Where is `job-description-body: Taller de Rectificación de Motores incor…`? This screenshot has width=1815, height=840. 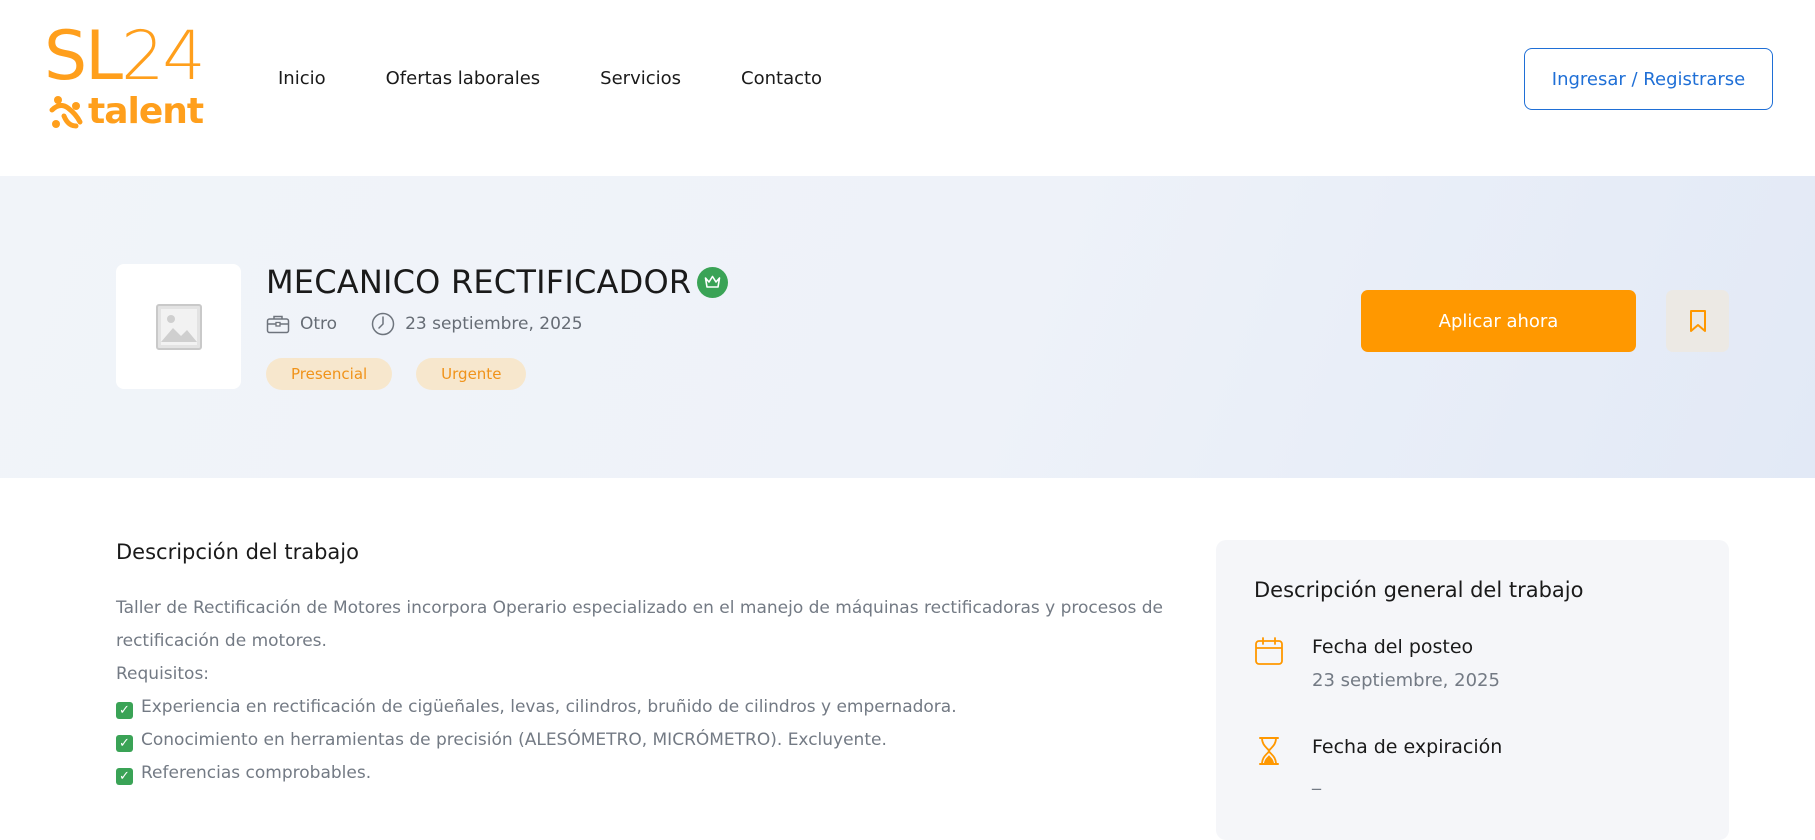 job-description-body: Taller de Rectificación de Motores incor… is located at coordinates (639, 691).